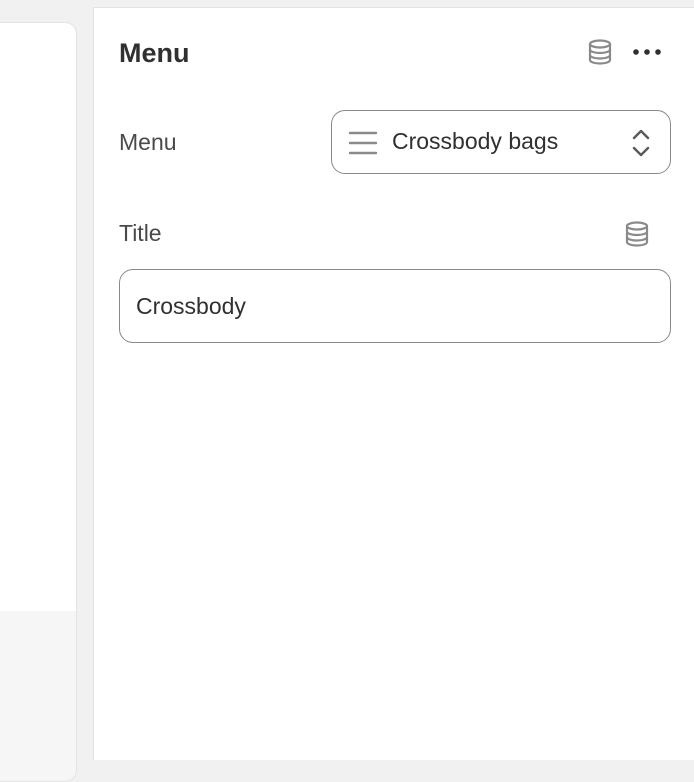 Image resolution: width=694 pixels, height=782 pixels. I want to click on title-input, so click(395, 306).